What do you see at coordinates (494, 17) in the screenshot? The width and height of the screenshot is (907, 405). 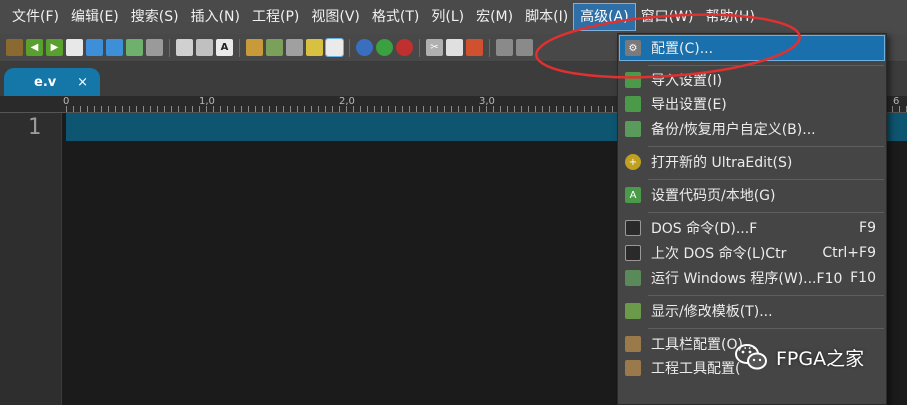 I see `menu-macro: 宏(M)` at bounding box center [494, 17].